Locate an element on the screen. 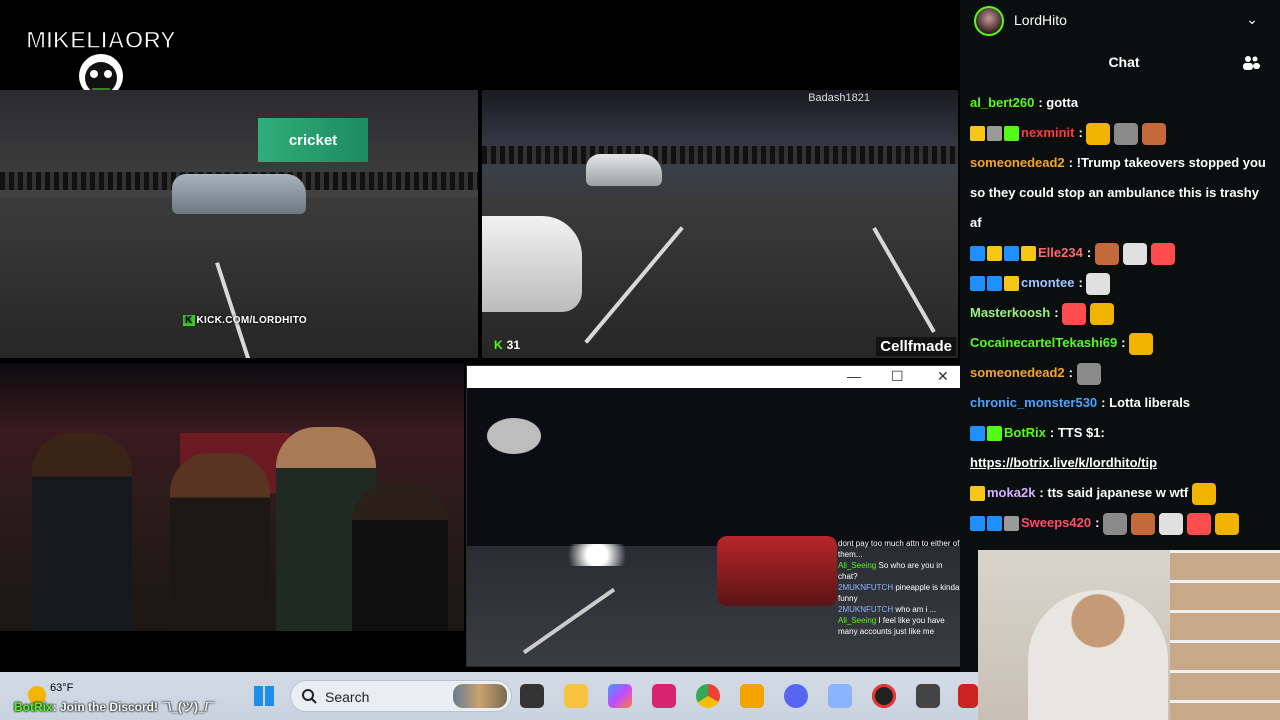 Image resolution: width=1280 pixels, height=720 pixels. webcam-overlay is located at coordinates (1129, 635).